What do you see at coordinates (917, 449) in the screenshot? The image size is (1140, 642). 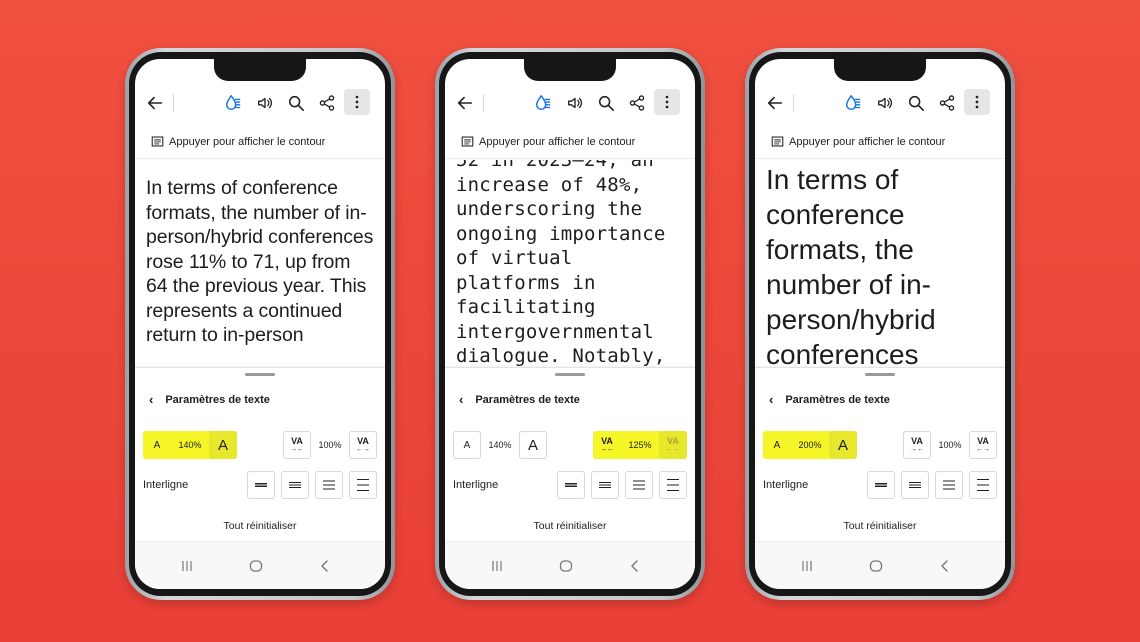 I see `condense-arrows-icon: →←` at bounding box center [917, 449].